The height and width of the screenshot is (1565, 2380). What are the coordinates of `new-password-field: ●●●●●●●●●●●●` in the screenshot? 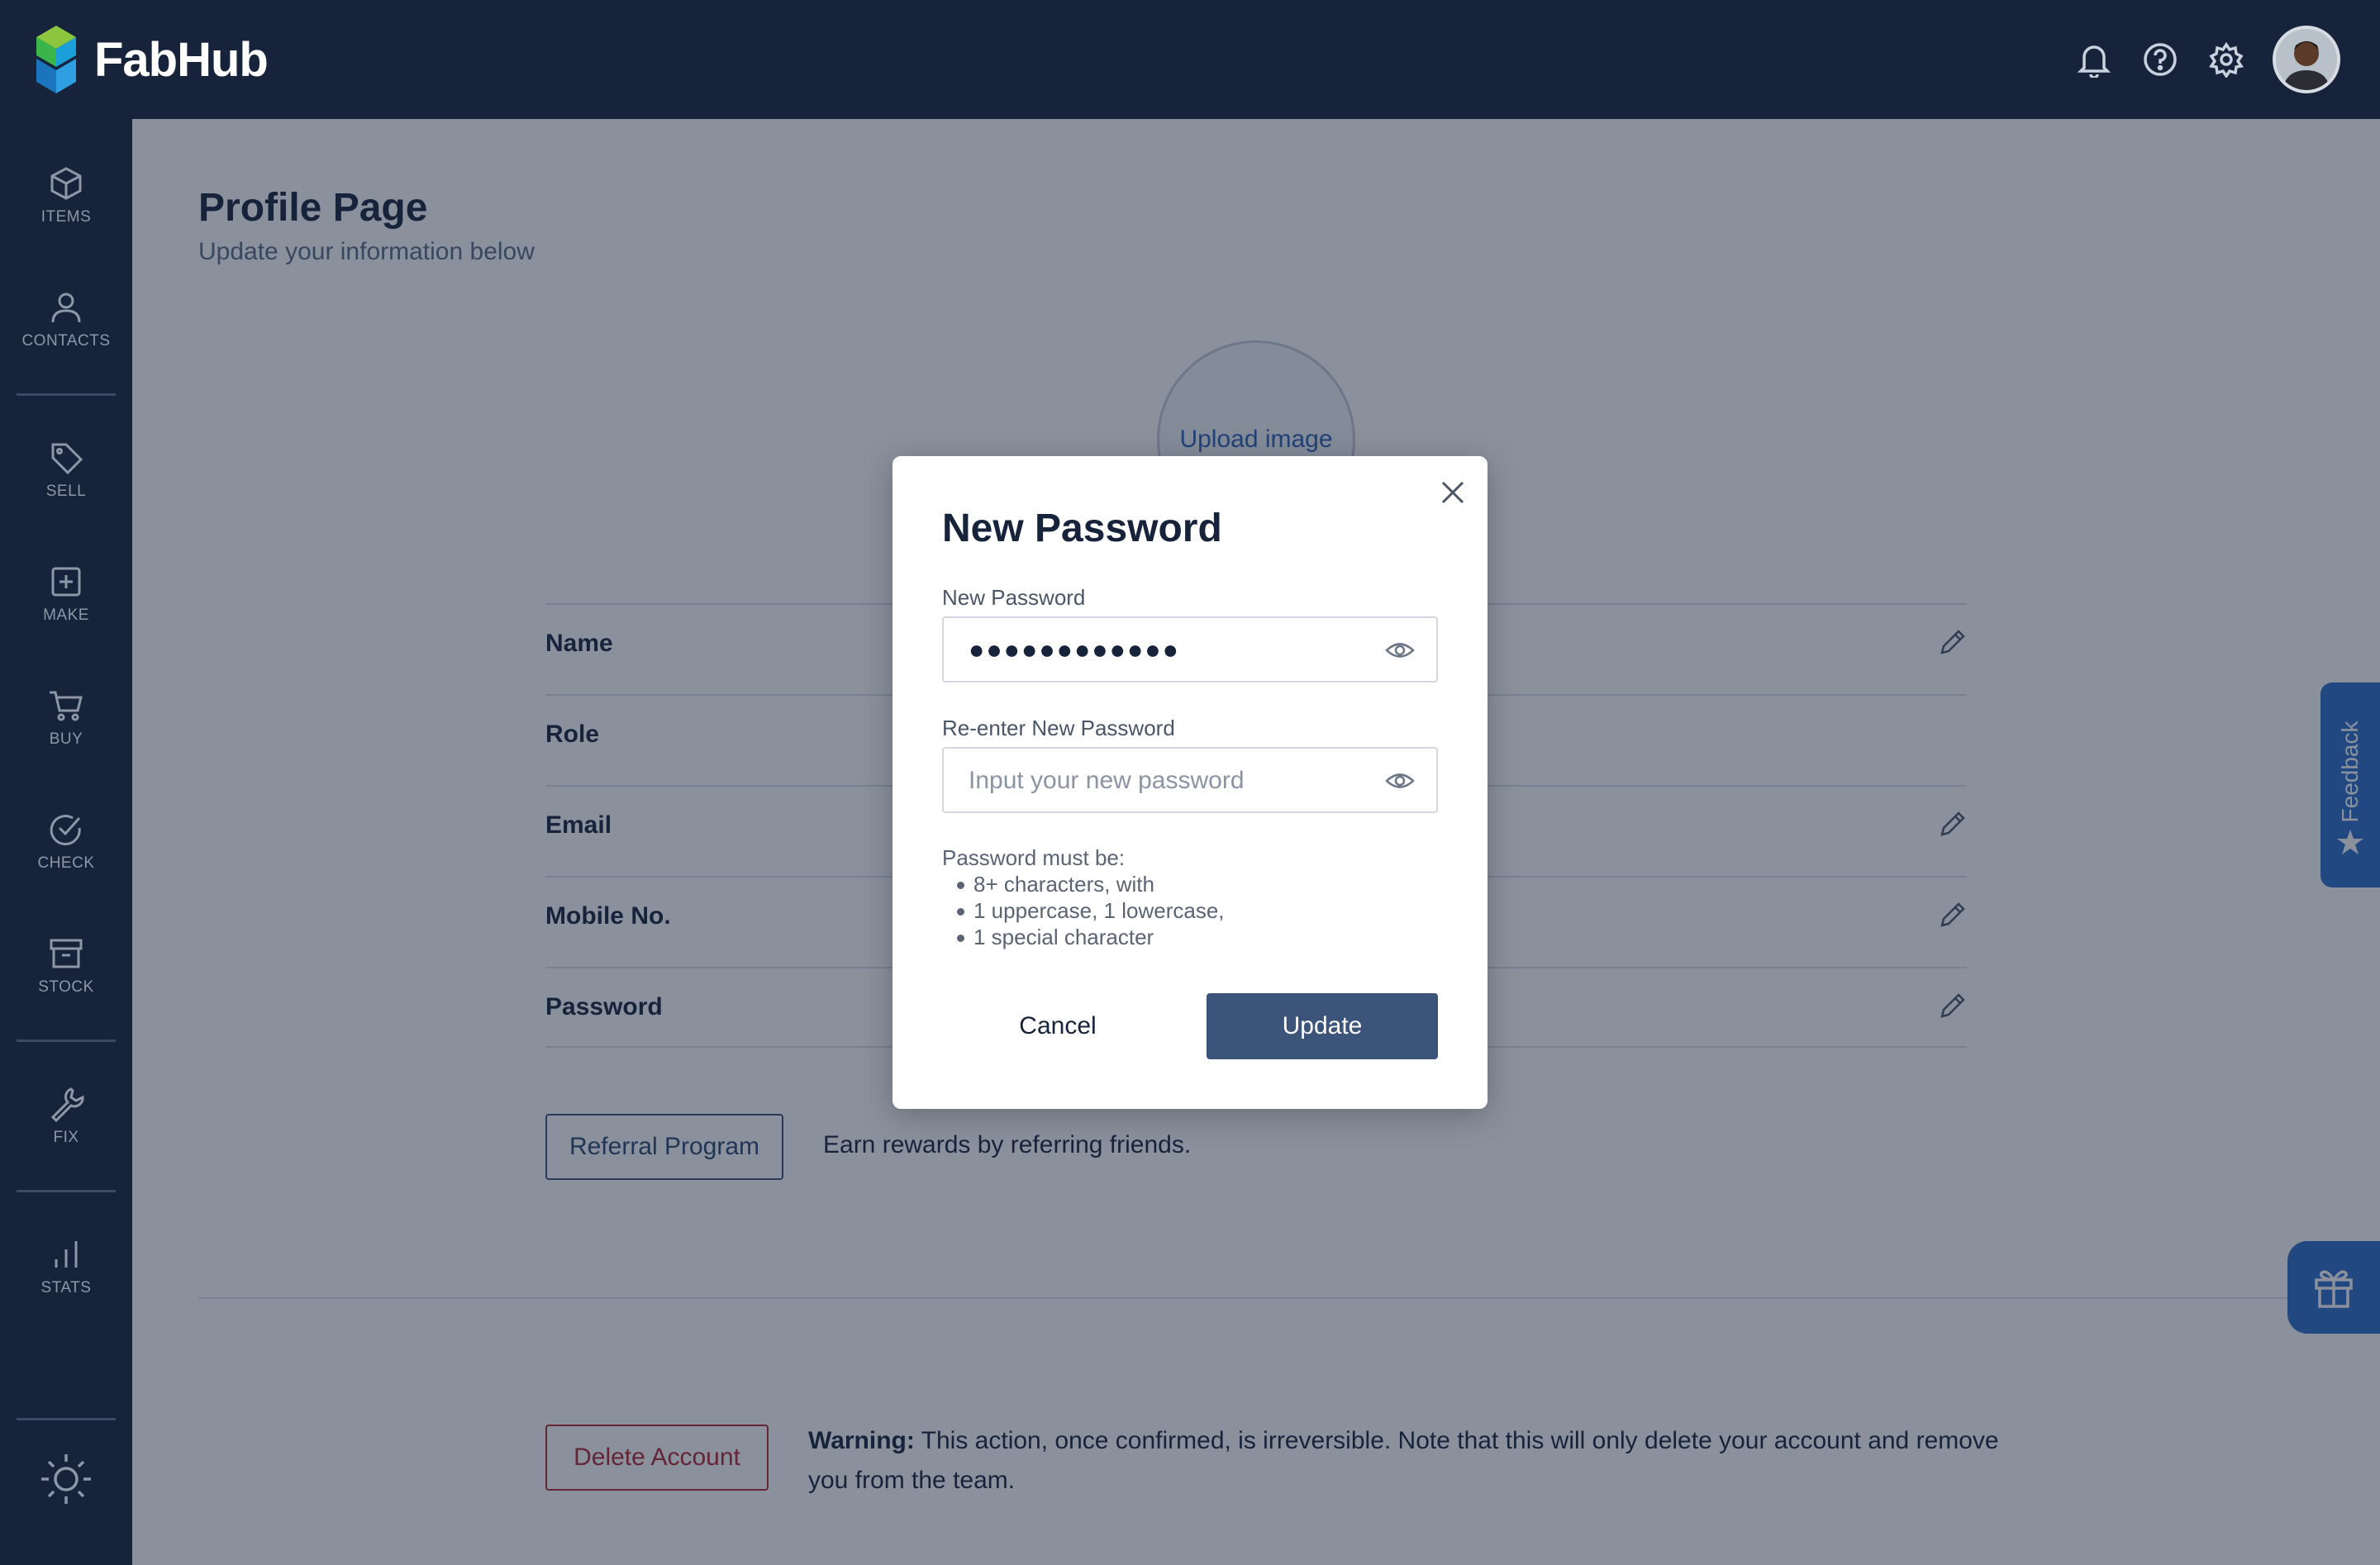 It's located at (1190, 649).